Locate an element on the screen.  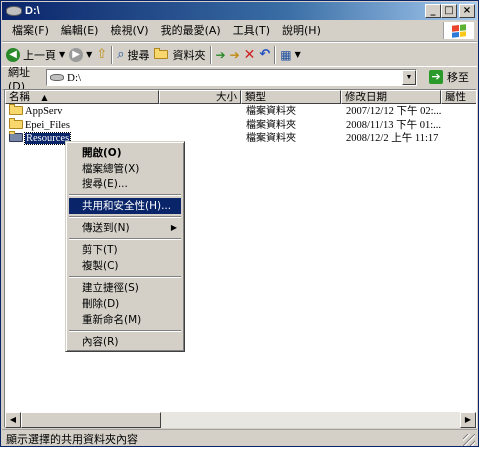
title-buttons: _ □ × is located at coordinates (450, 11).